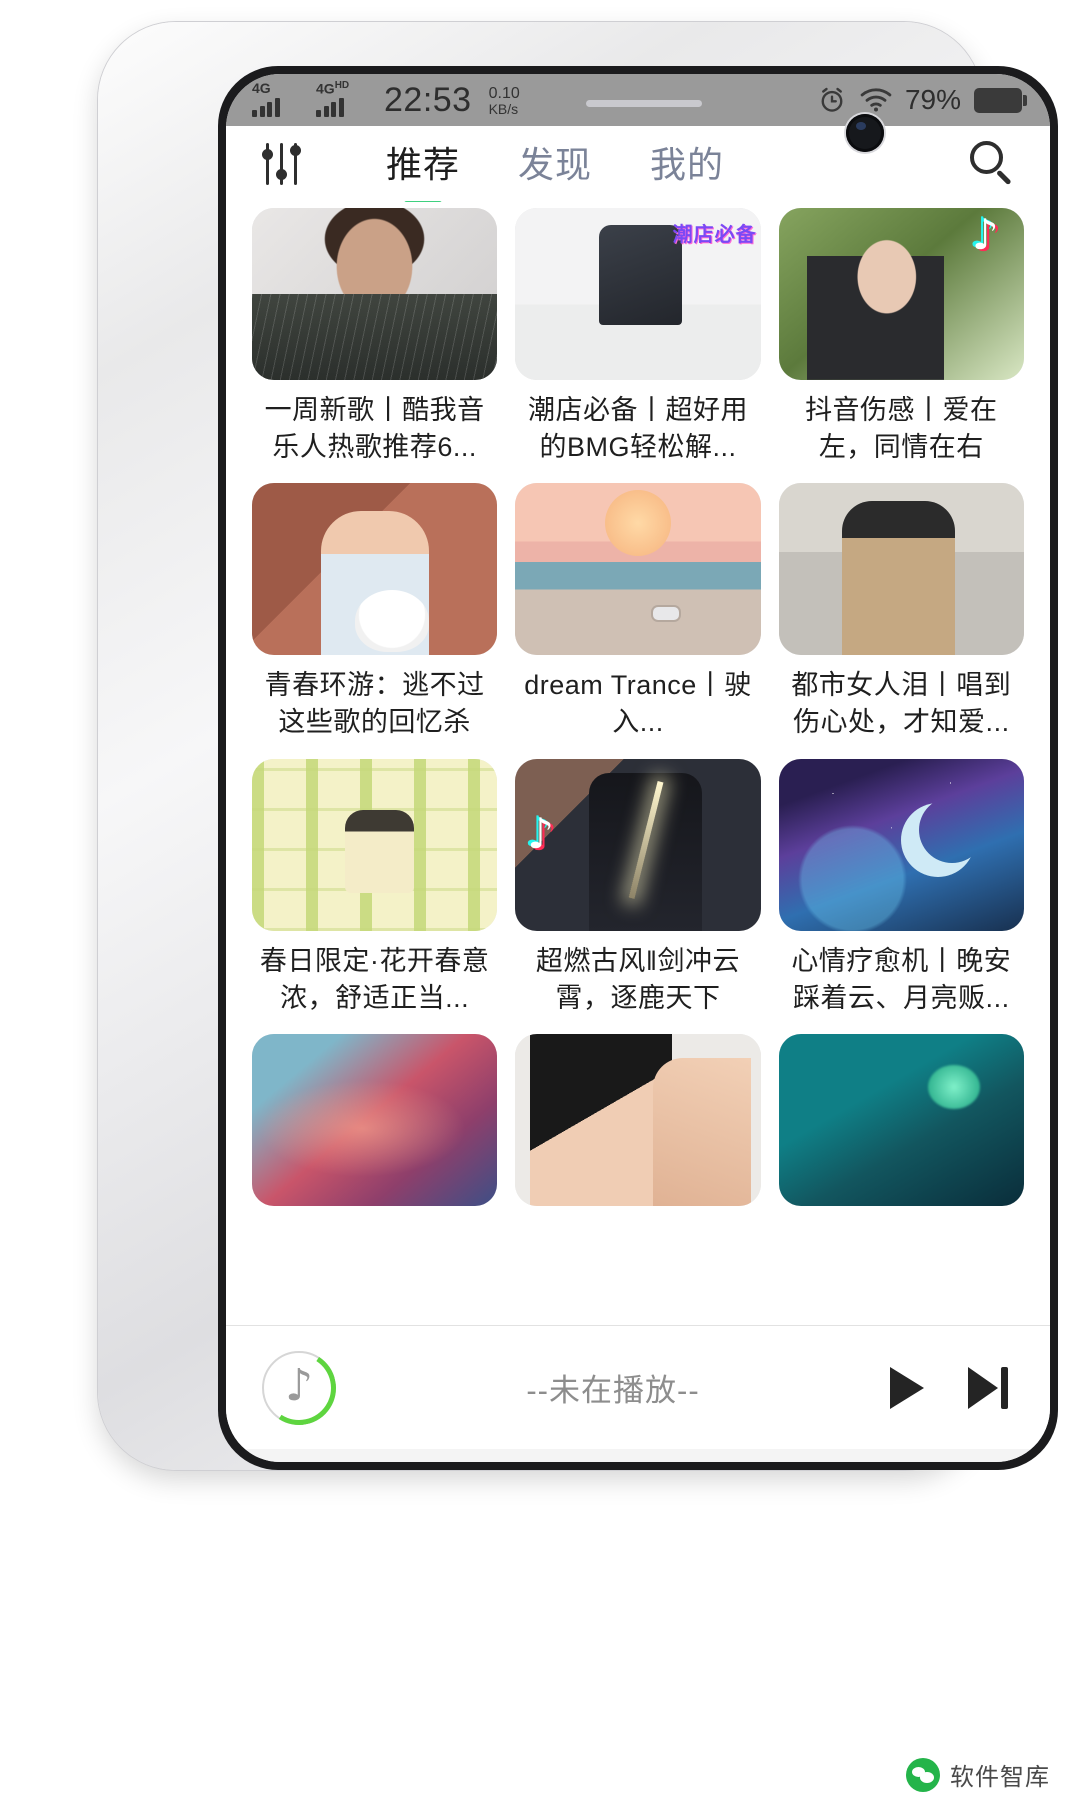 This screenshot has width=1080, height=1816. I want to click on signal-icon-sim1: 4G, so click(279, 98).